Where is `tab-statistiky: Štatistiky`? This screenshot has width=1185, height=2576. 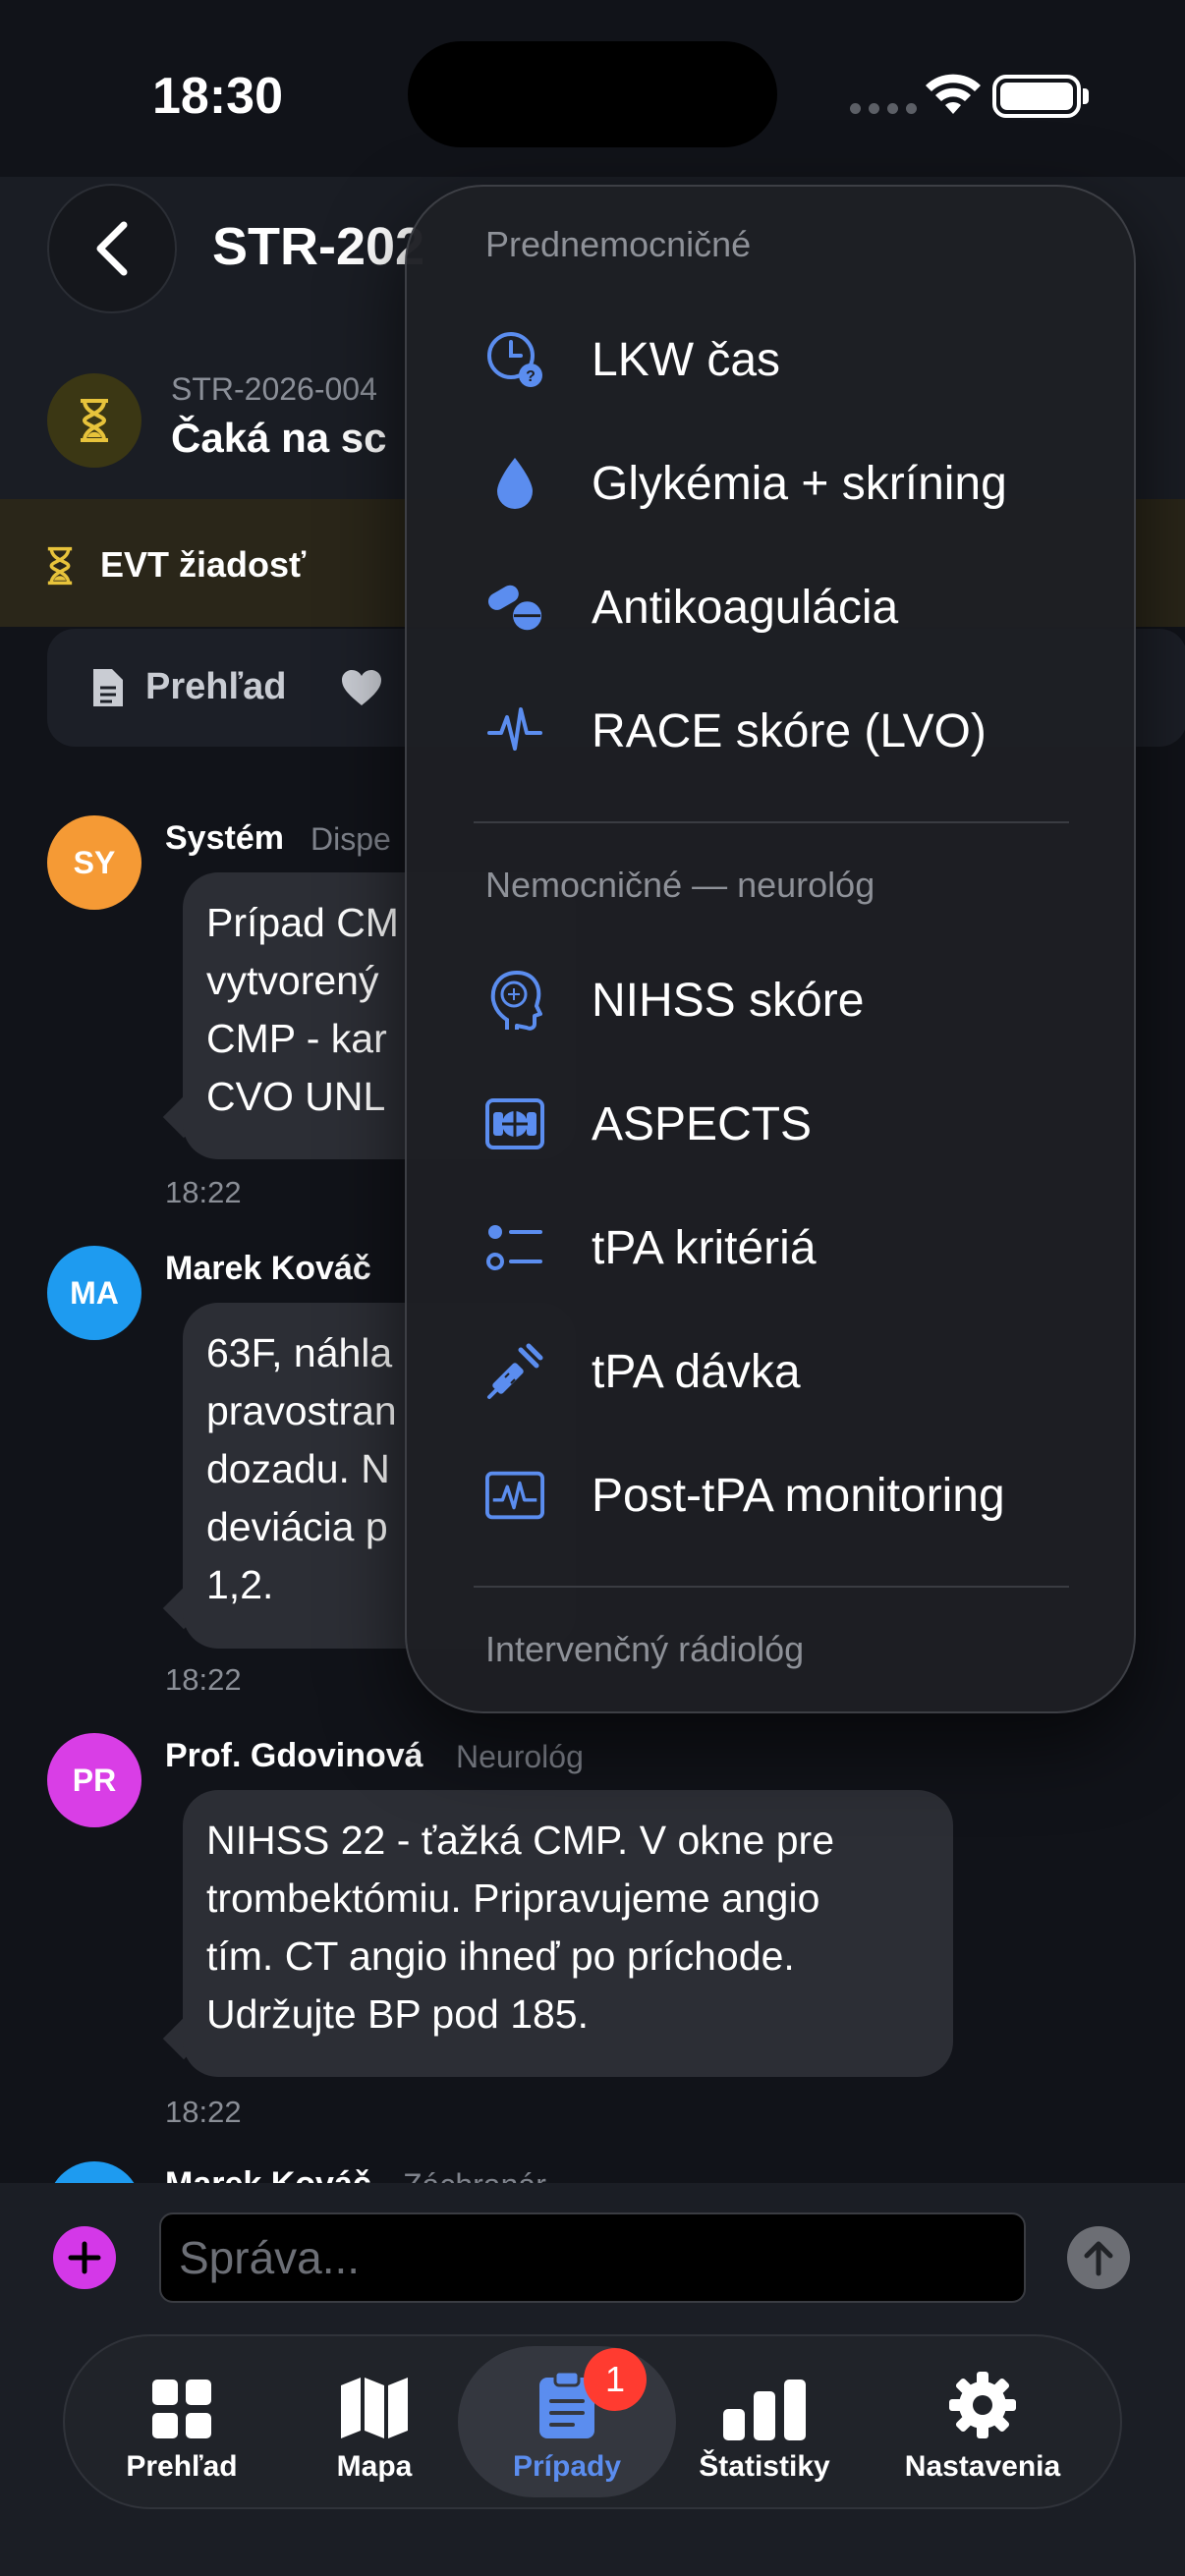 tab-statistiky: Štatistiky is located at coordinates (765, 2422).